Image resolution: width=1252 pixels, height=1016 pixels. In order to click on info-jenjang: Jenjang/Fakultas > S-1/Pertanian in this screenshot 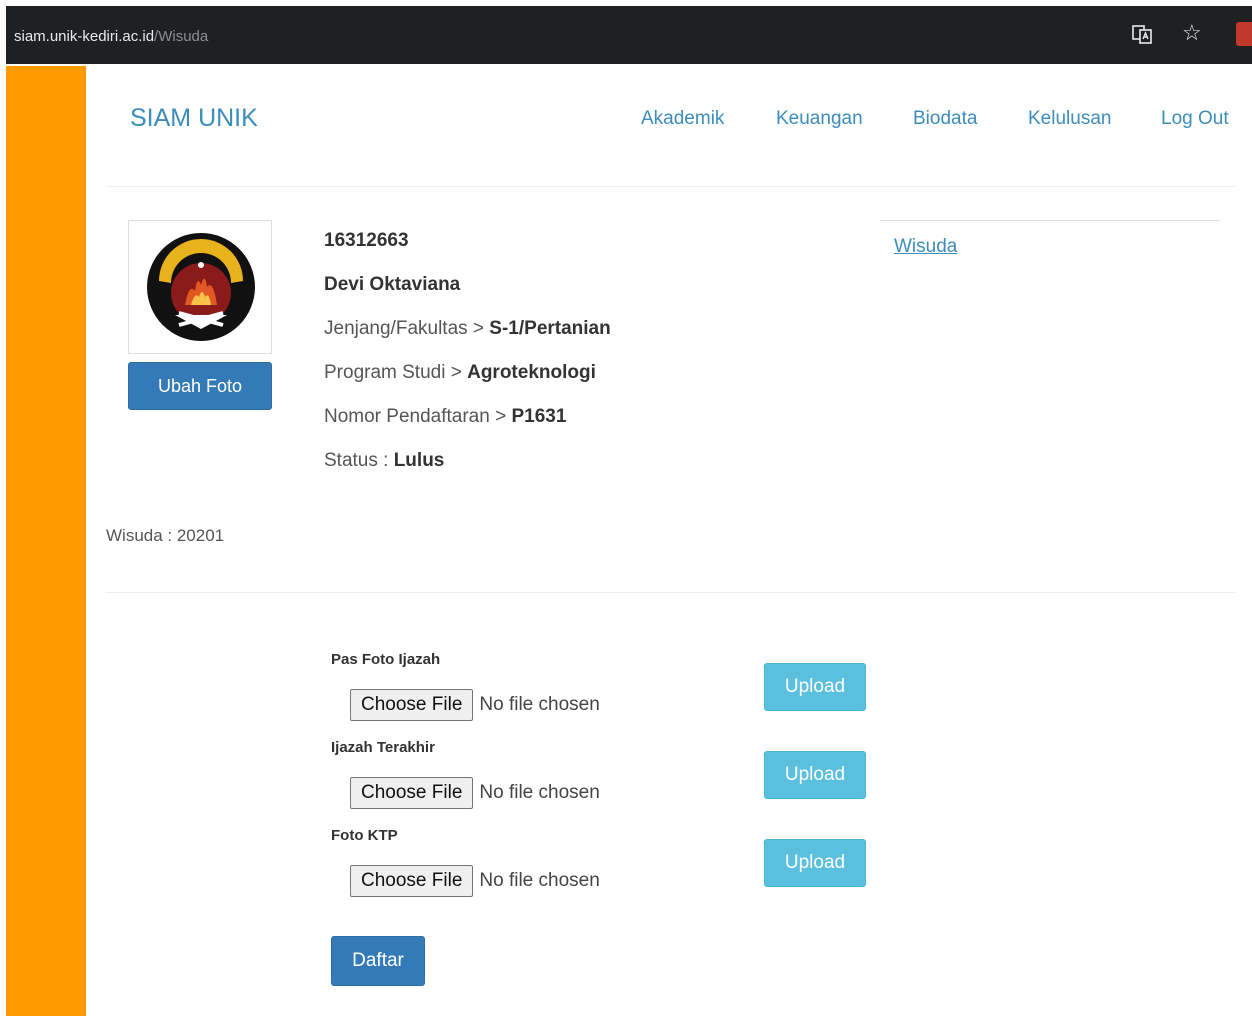, I will do `click(467, 329)`.